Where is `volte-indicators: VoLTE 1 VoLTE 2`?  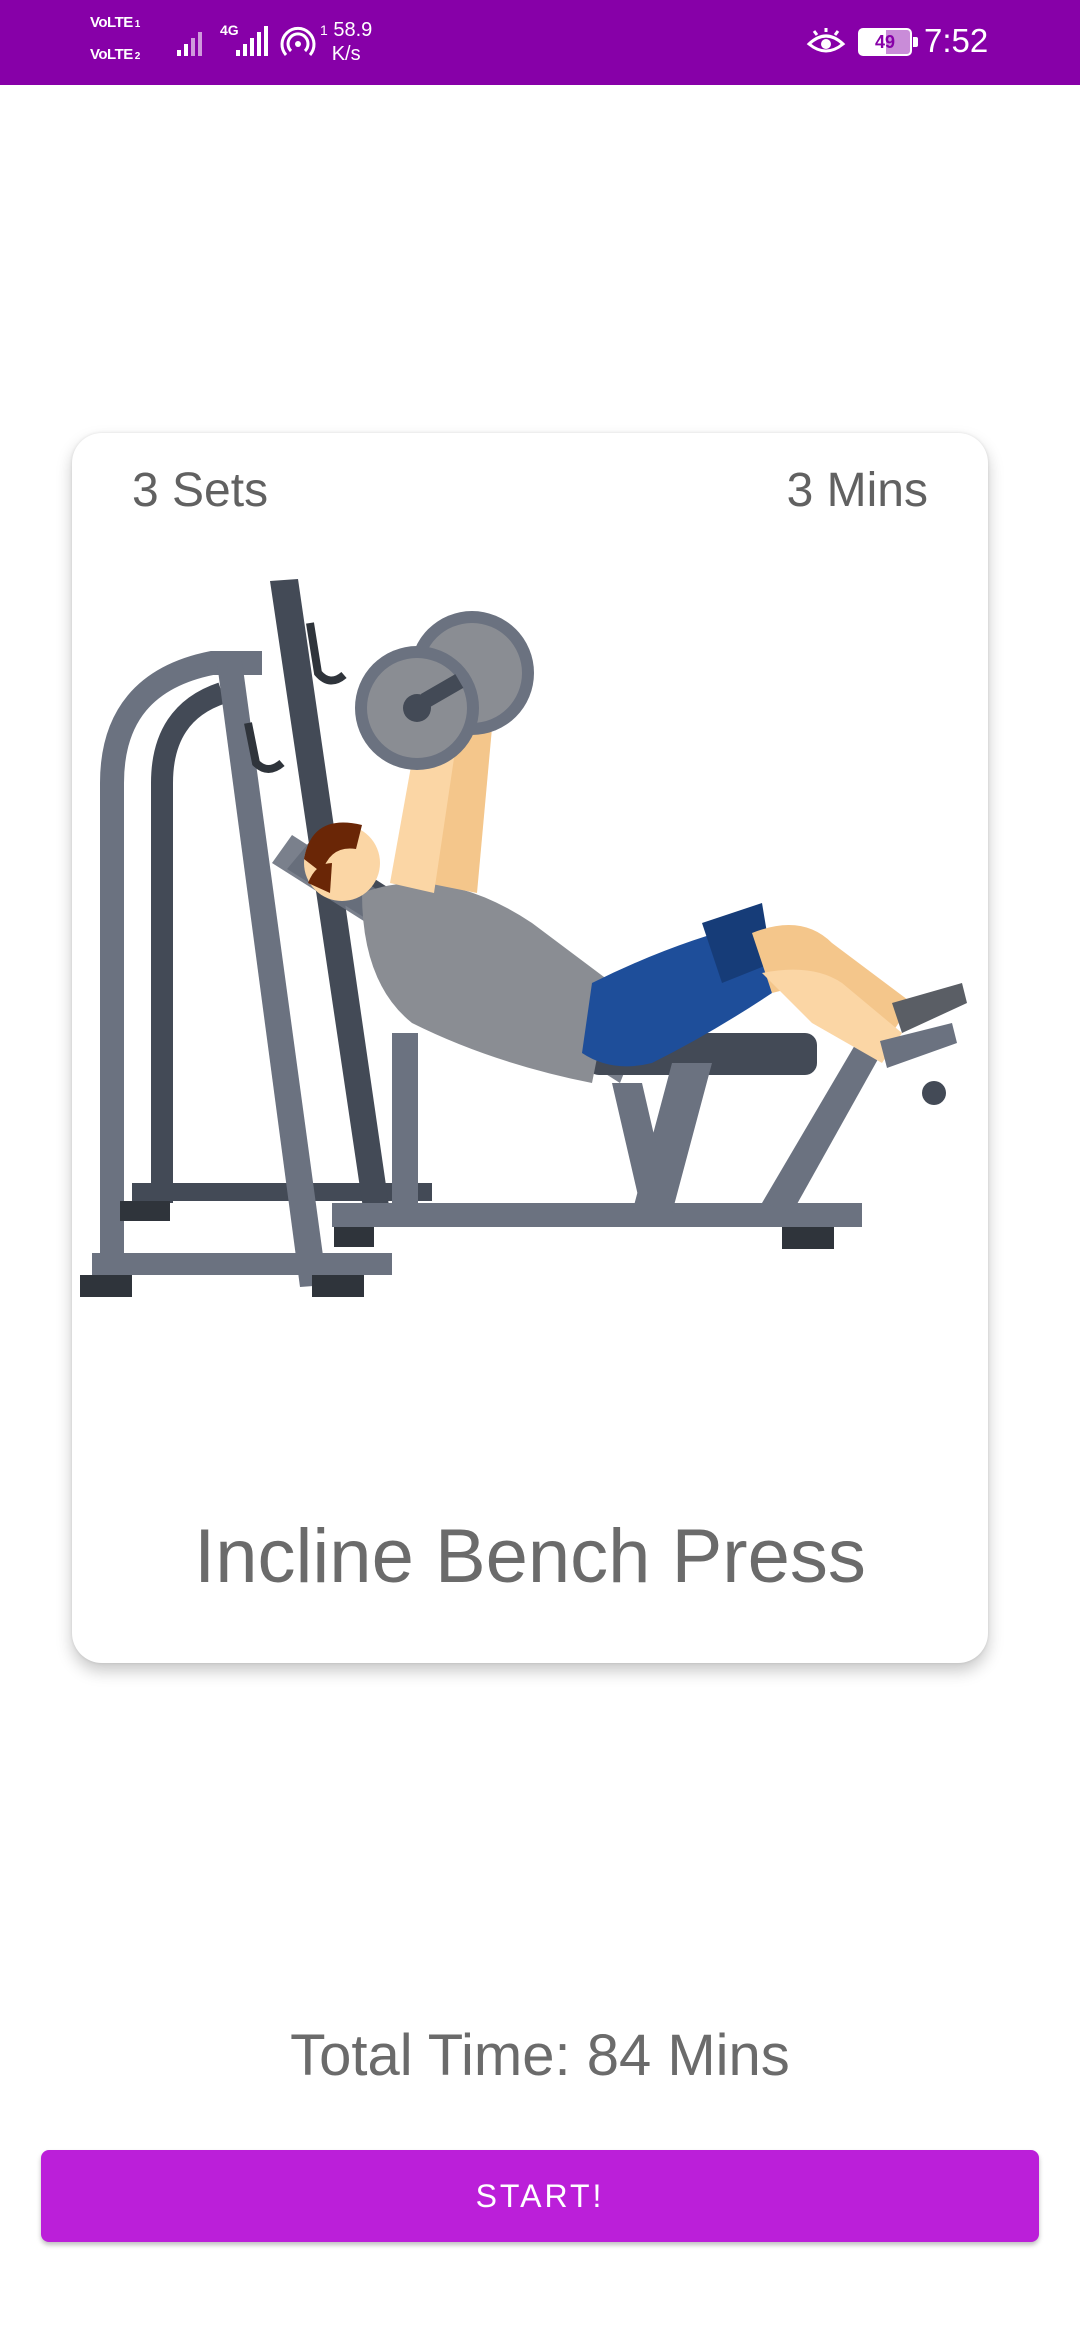
volte-indicators: VoLTE 1 VoLTE 2 is located at coordinates (120, 46).